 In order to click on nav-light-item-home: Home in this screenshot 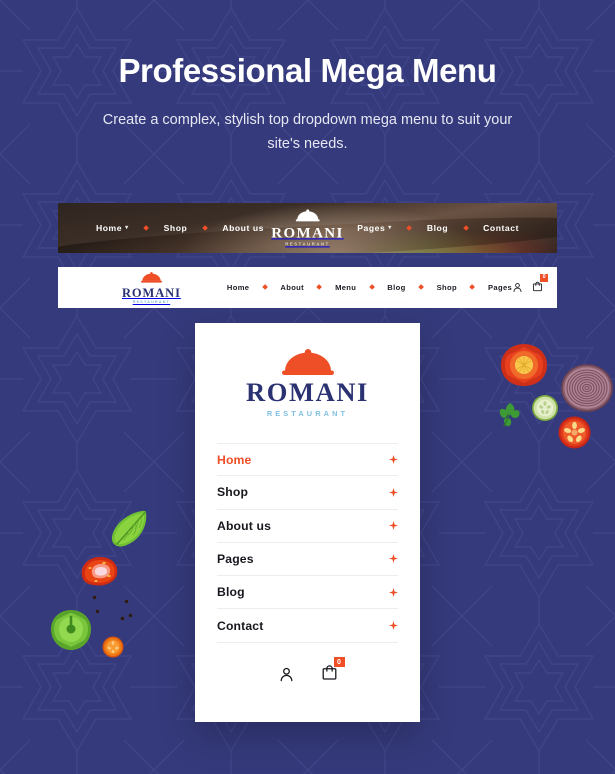, I will do `click(238, 287)`.